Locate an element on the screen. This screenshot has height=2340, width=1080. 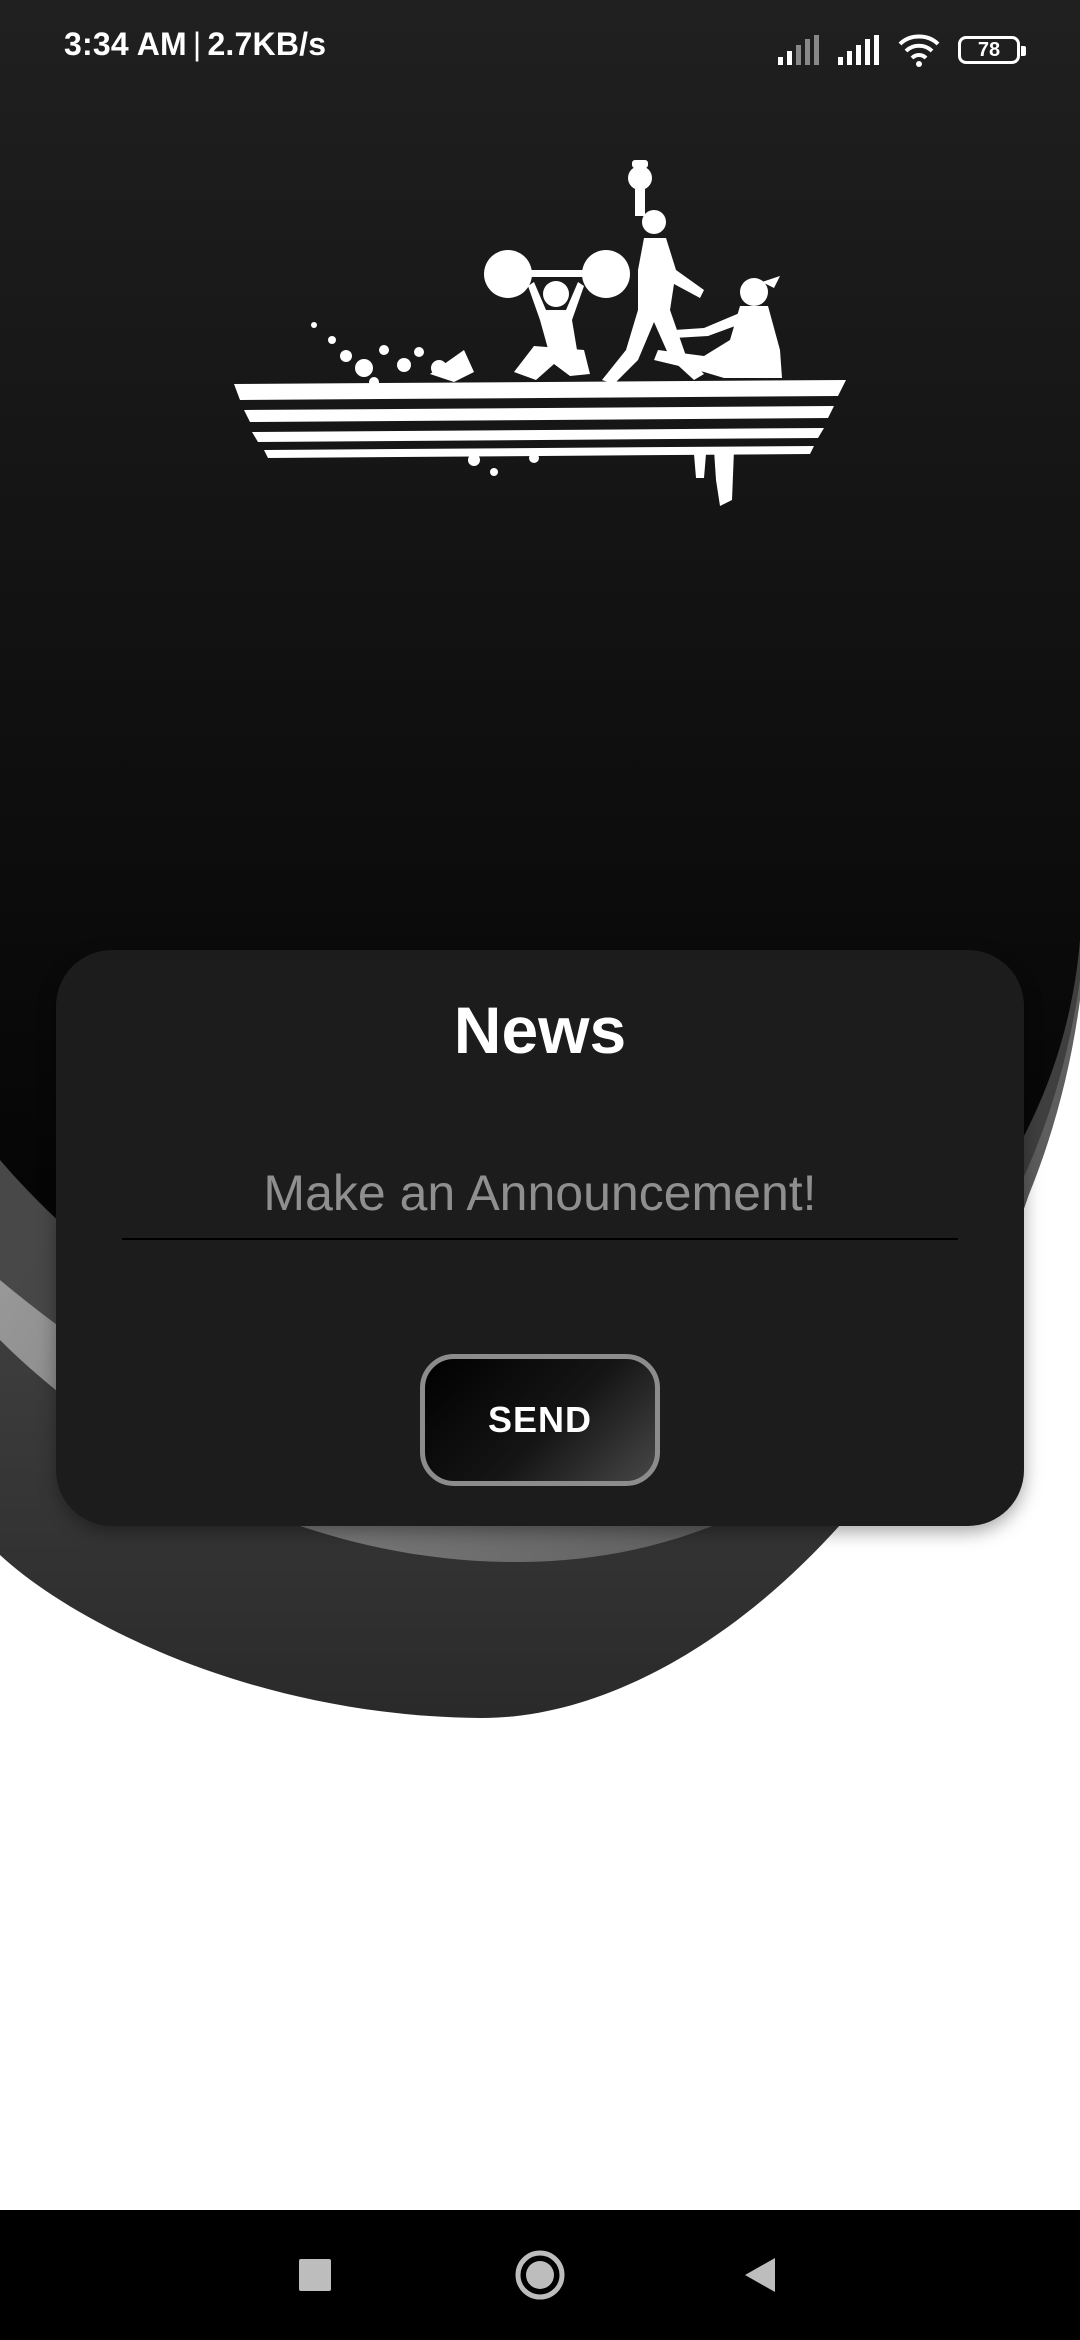
announcement-input is located at coordinates (540, 1194).